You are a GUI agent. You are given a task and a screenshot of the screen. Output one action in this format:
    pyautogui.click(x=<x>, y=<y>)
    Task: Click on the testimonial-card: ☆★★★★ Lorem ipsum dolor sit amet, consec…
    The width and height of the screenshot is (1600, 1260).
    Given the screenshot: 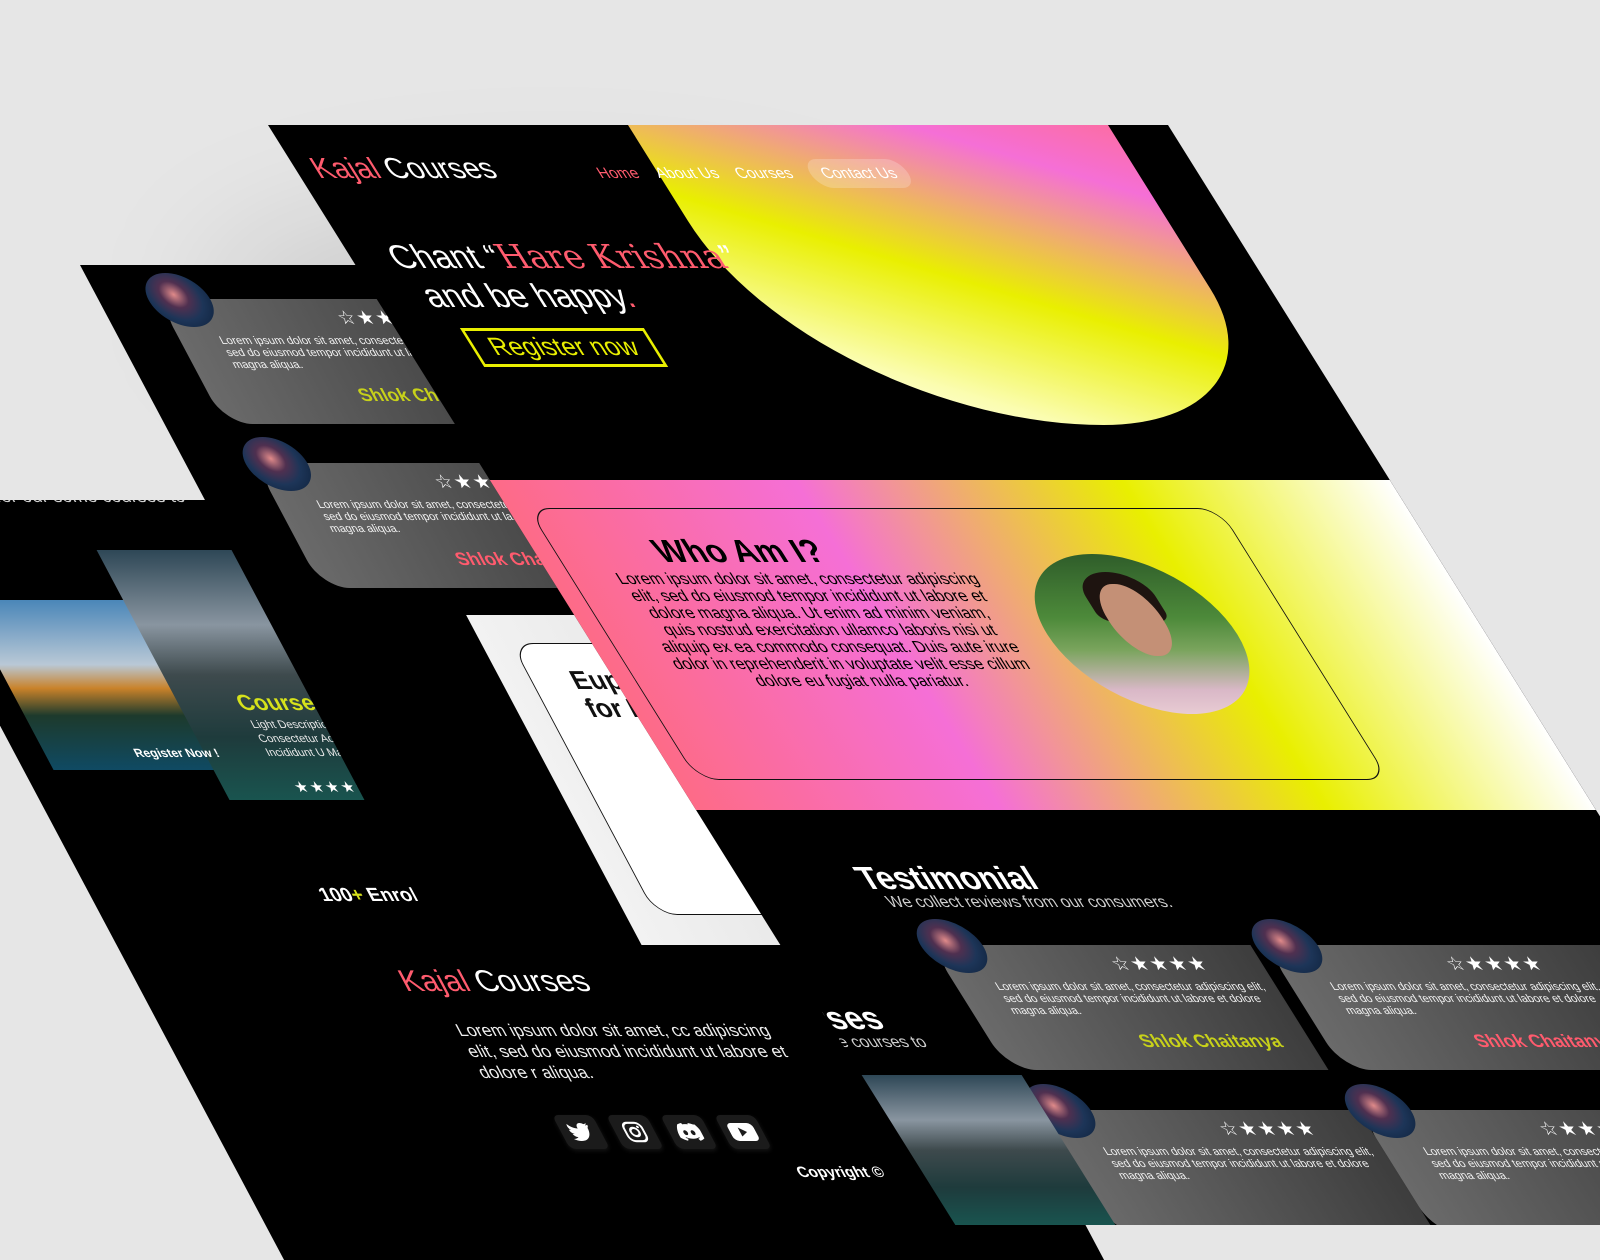 What is the action you would take?
    pyautogui.click(x=1116, y=994)
    